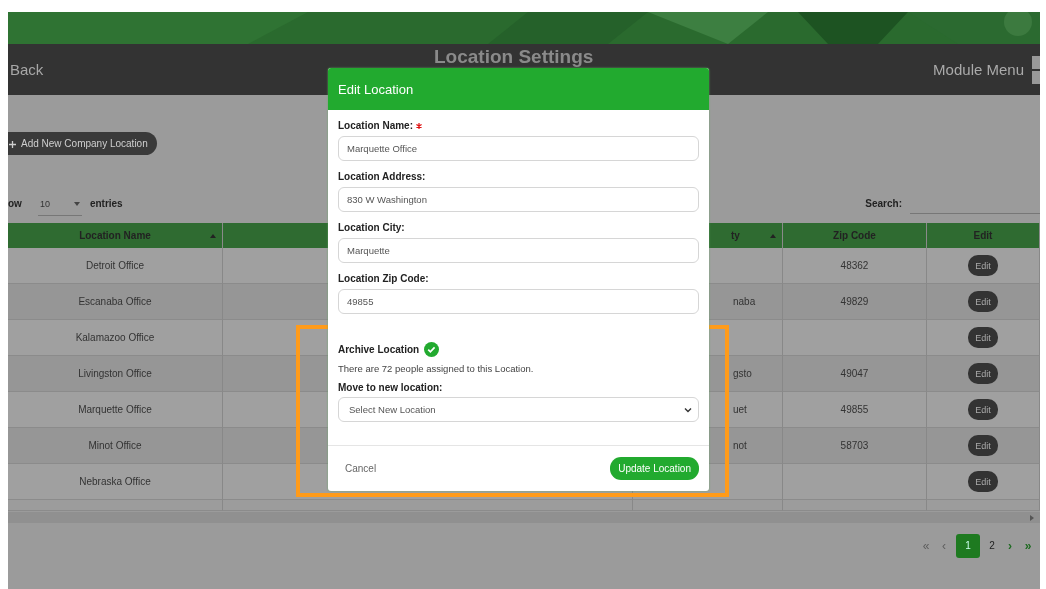 This screenshot has width=1046, height=589. What do you see at coordinates (115, 446) in the screenshot?
I see `table-cell: Minot Office` at bounding box center [115, 446].